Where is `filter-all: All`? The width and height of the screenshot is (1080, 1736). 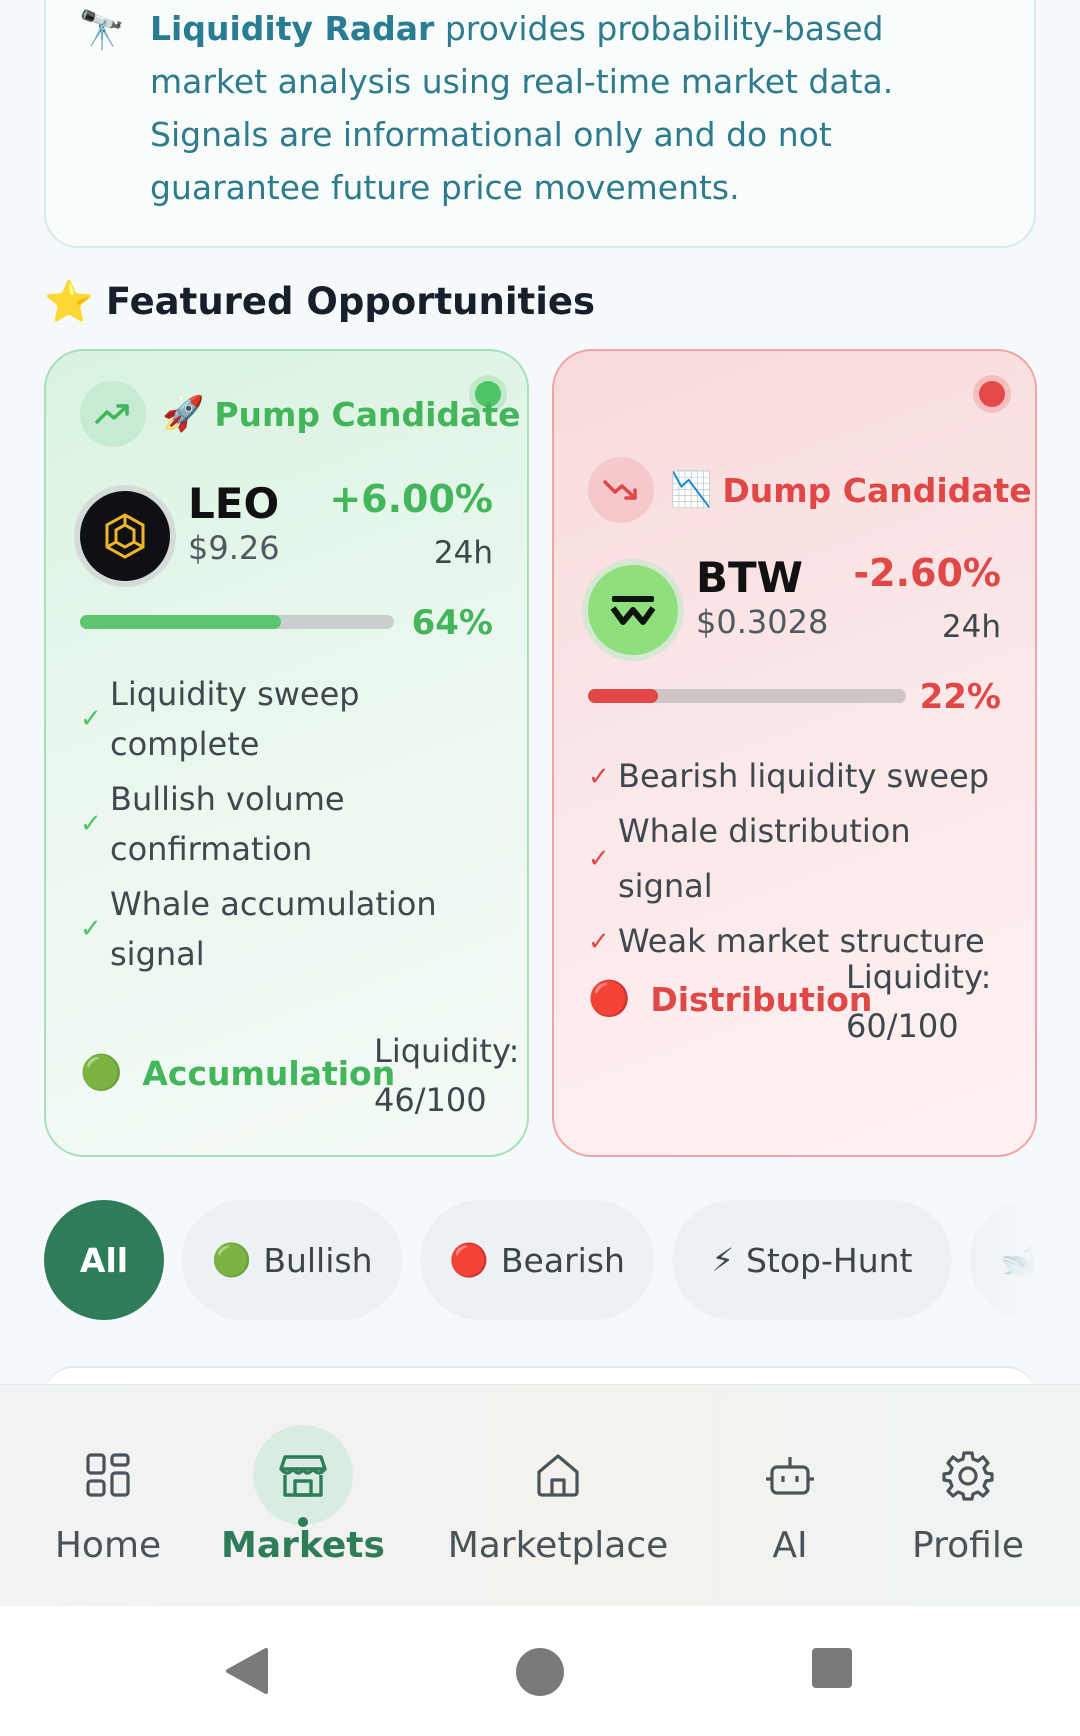
filter-all: All is located at coordinates (104, 1260).